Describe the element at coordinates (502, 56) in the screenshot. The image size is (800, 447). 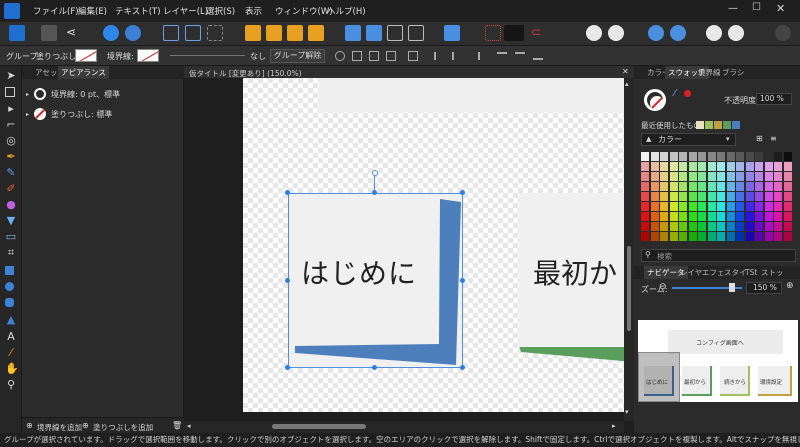
I see `align-top-icon` at that location.